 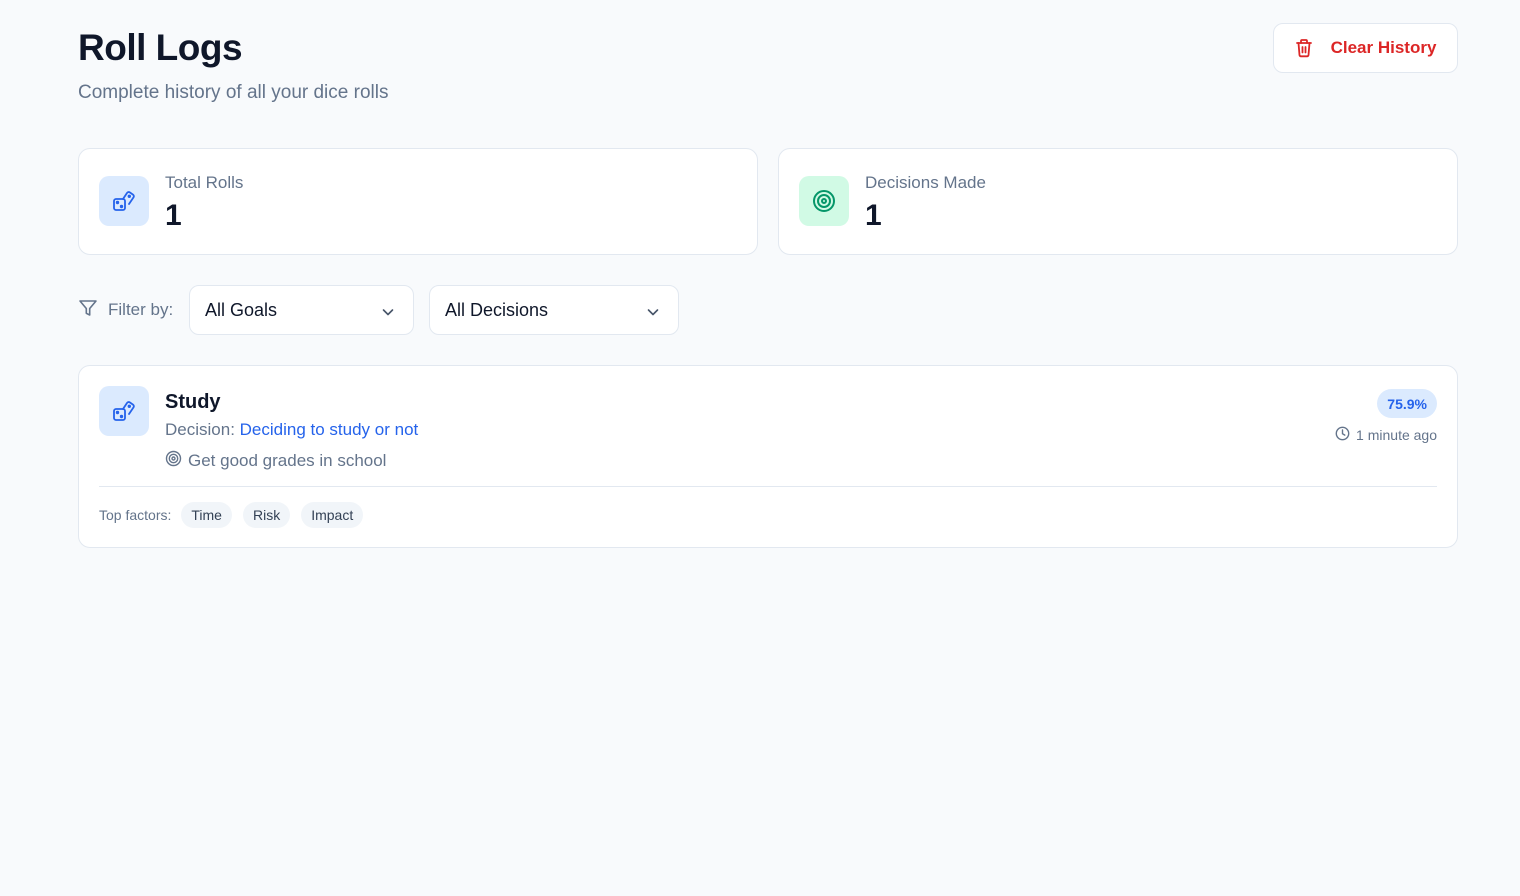 What do you see at coordinates (193, 402) in the screenshot?
I see `log-title: Study` at bounding box center [193, 402].